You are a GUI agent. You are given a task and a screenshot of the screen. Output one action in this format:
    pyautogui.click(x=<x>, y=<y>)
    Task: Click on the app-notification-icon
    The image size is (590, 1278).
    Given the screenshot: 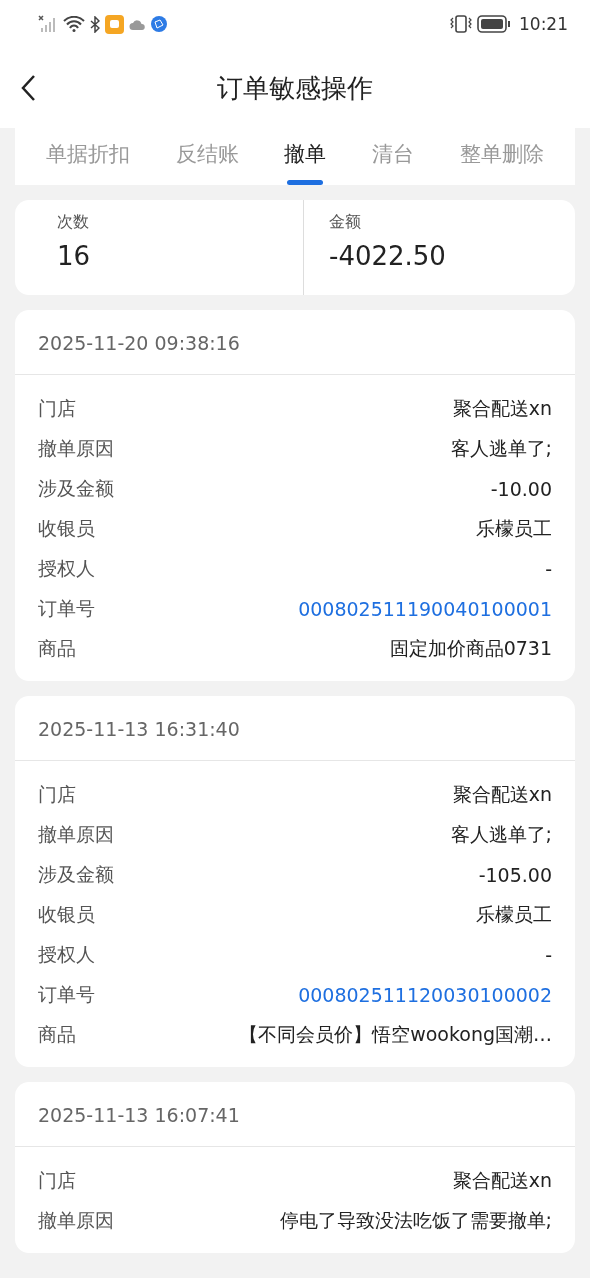 What is the action you would take?
    pyautogui.click(x=114, y=24)
    